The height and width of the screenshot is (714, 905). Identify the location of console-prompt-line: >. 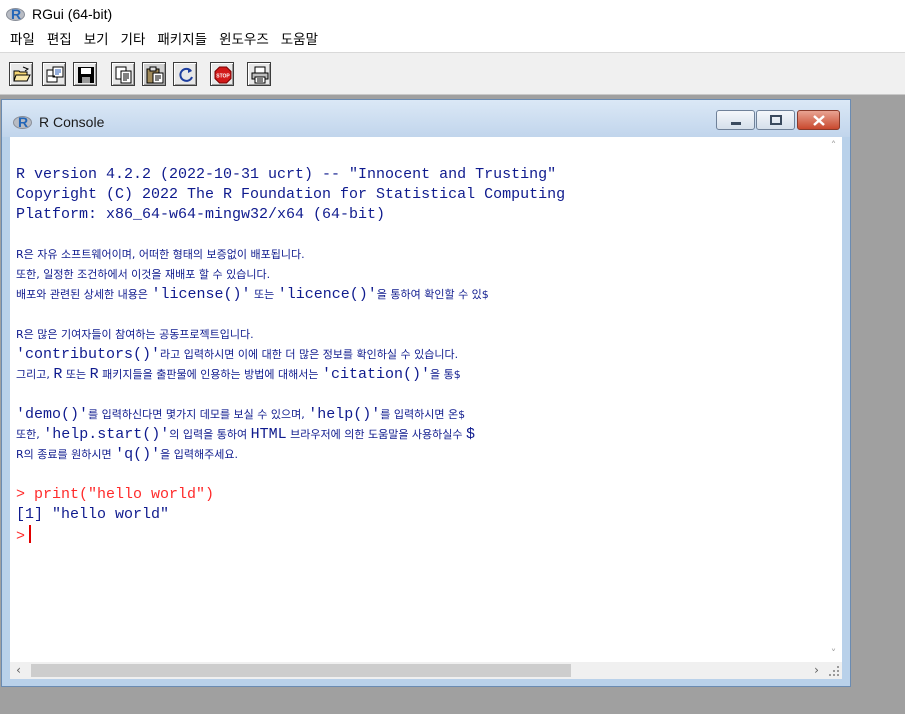
(416, 535).